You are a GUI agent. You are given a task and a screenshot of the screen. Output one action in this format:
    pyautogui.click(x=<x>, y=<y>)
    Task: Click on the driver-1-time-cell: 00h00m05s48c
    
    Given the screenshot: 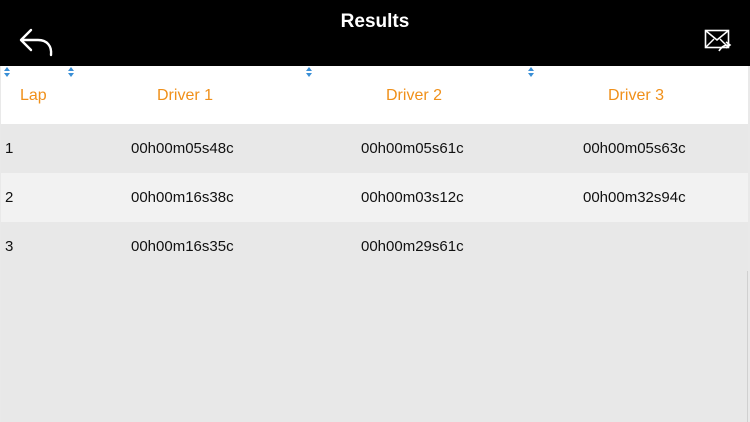 What is the action you would take?
    pyautogui.click(x=182, y=148)
    